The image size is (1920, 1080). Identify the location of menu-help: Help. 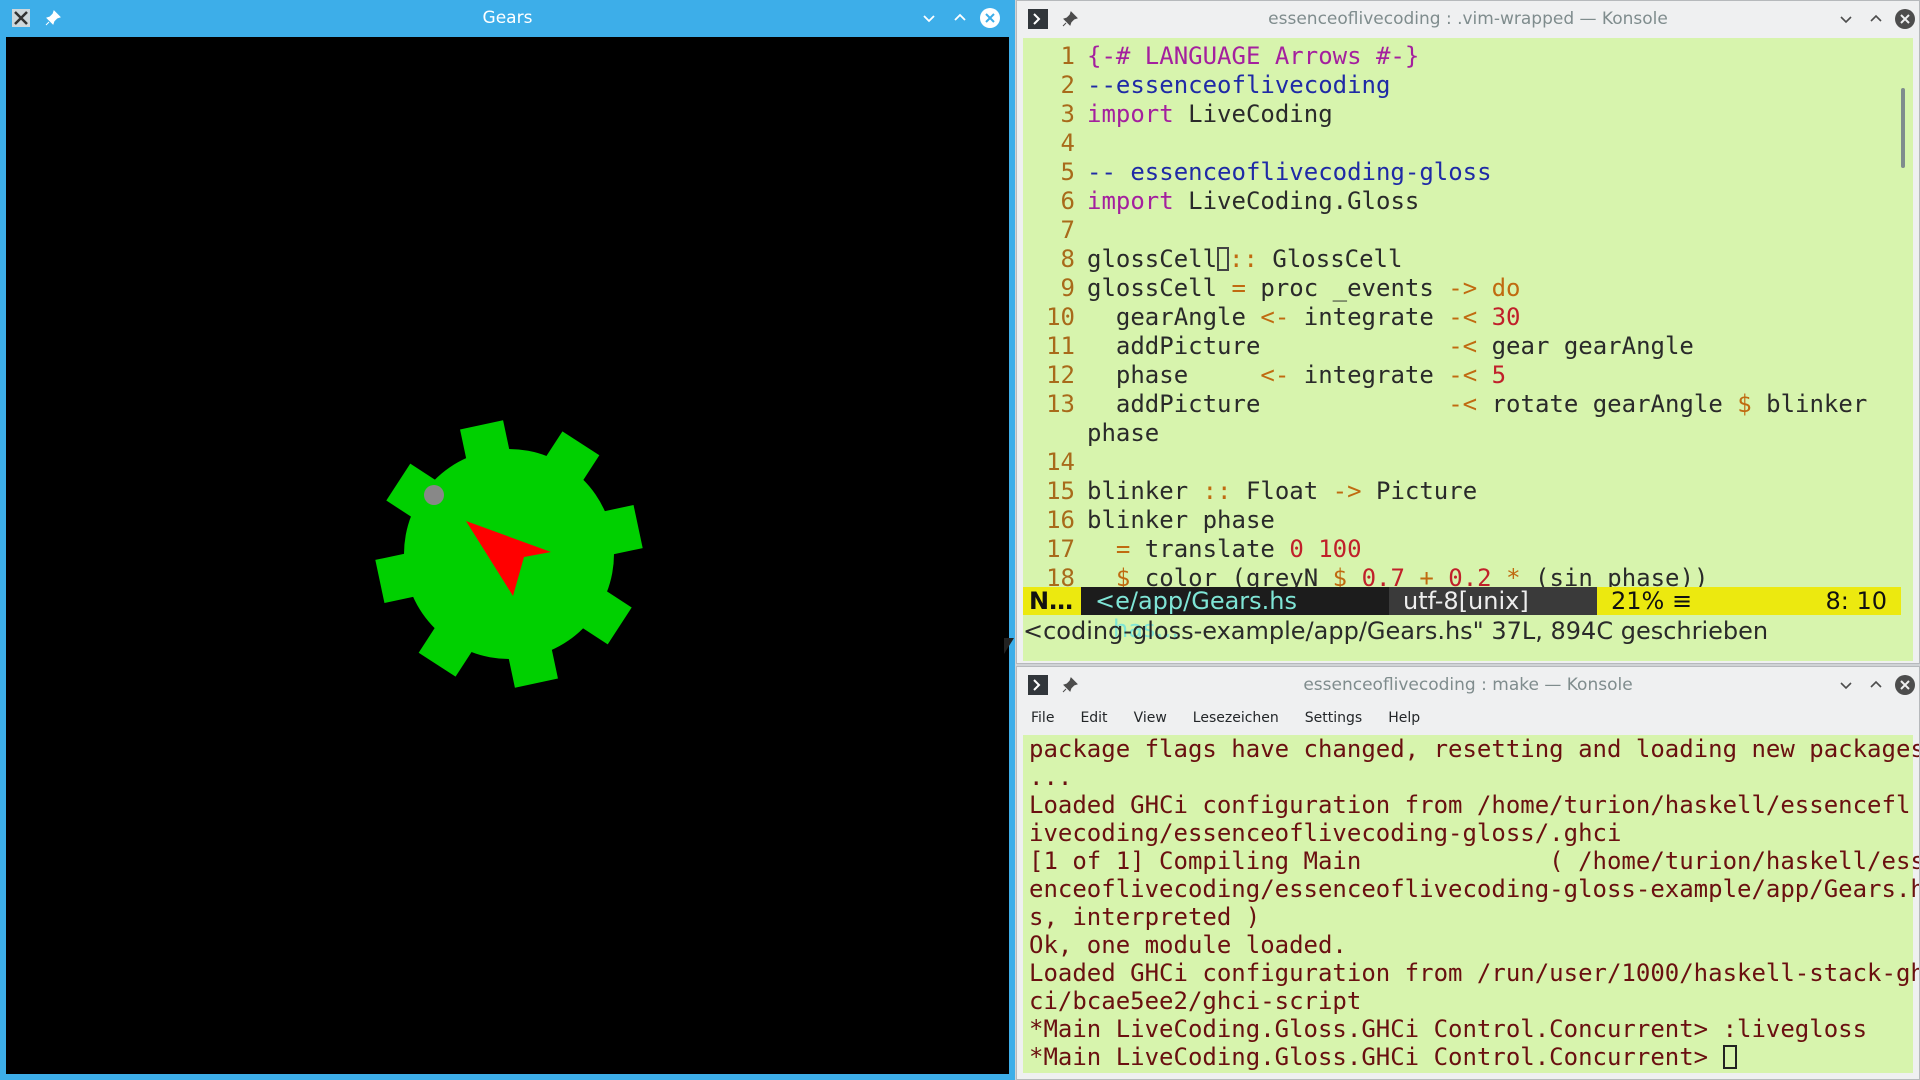
(1404, 718).